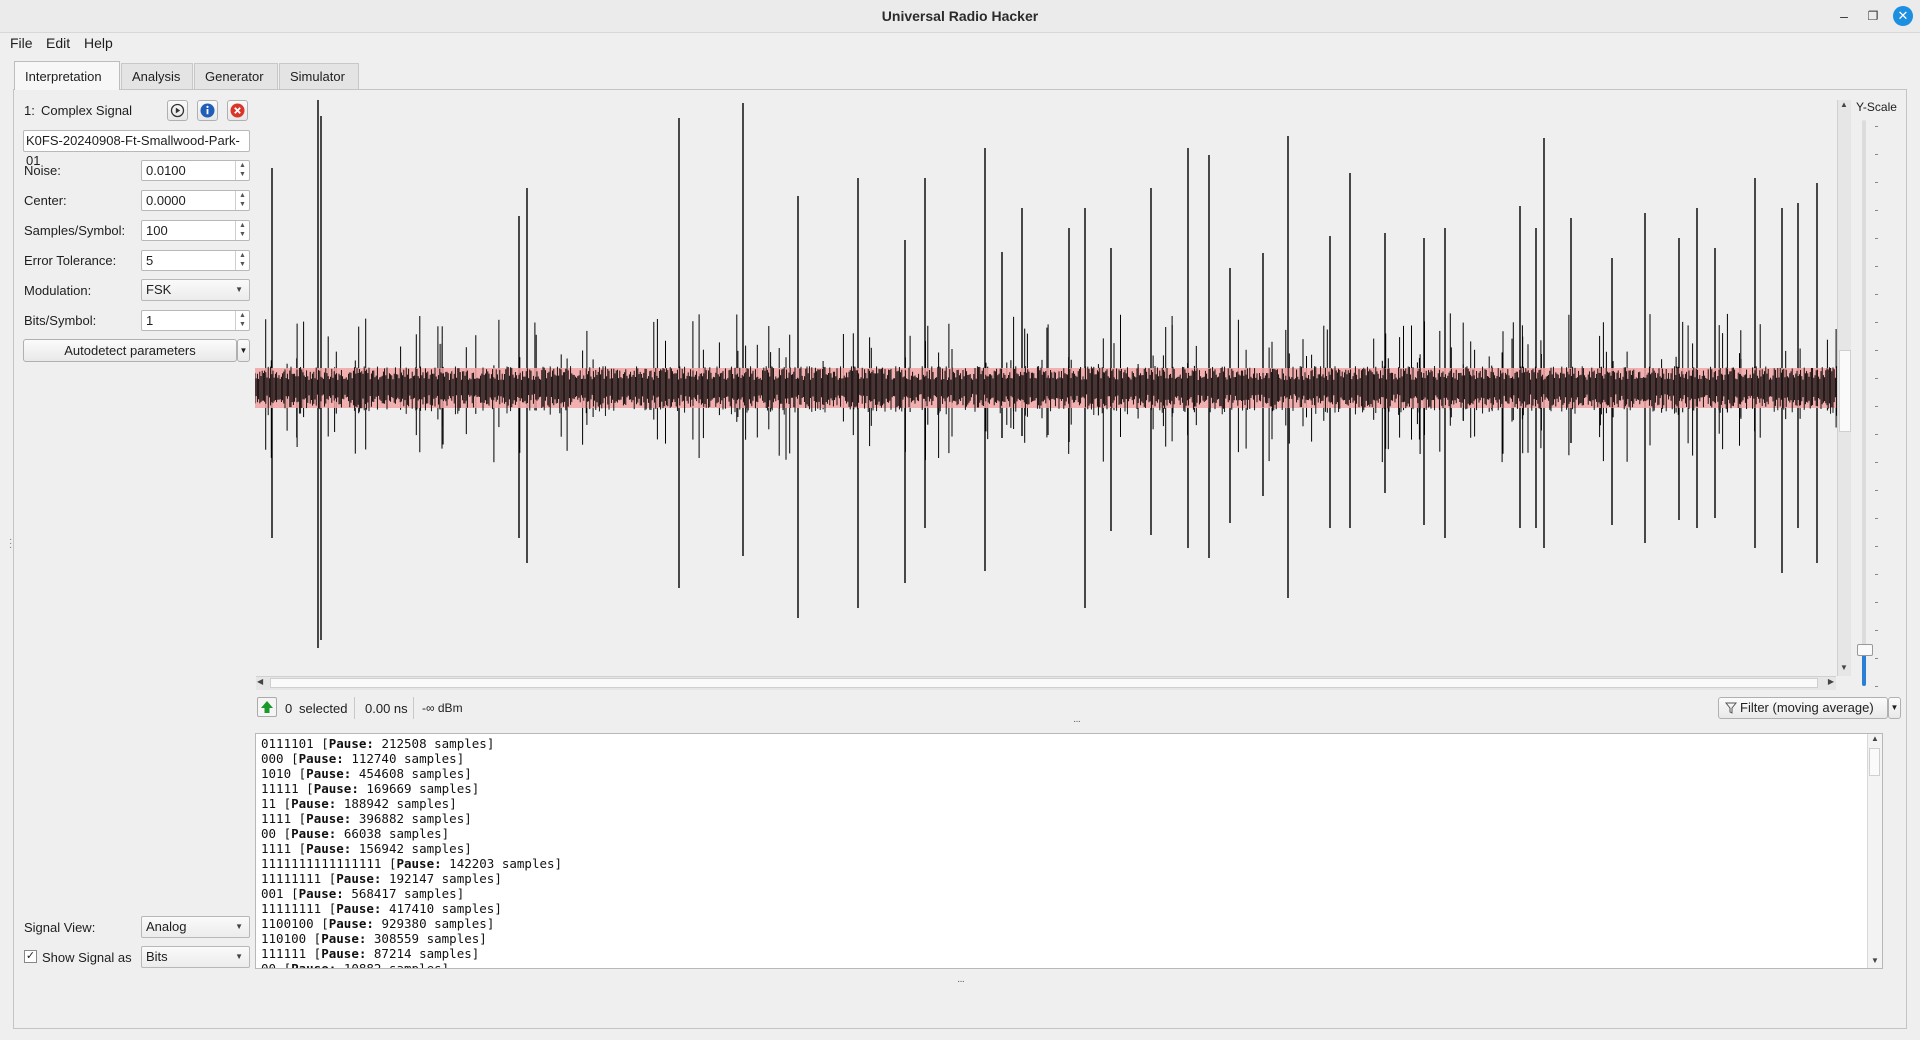 Image resolution: width=1920 pixels, height=1040 pixels. What do you see at coordinates (239, 289) in the screenshot?
I see `chevron-down-icon: ▼` at bounding box center [239, 289].